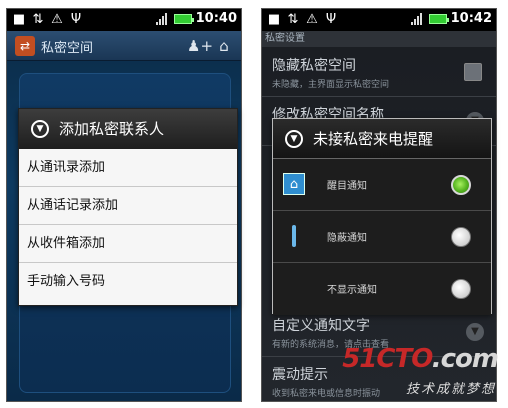  Describe the element at coordinates (471, 18) in the screenshot. I see `status-clock: 10:42` at that location.